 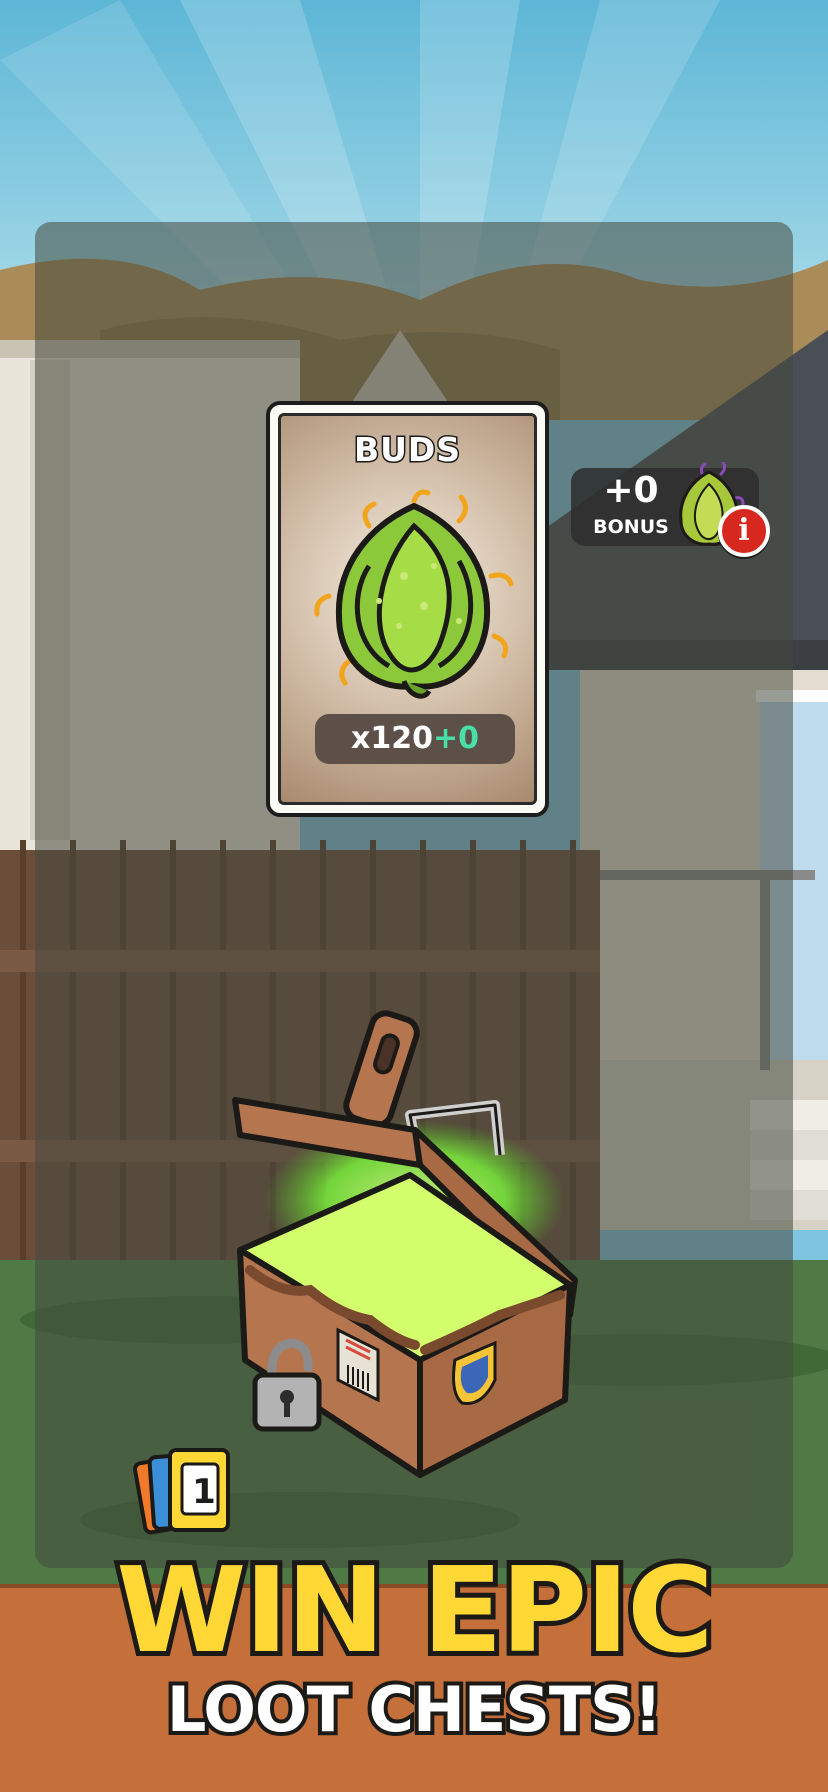 I want to click on info-icon: i, so click(x=744, y=531).